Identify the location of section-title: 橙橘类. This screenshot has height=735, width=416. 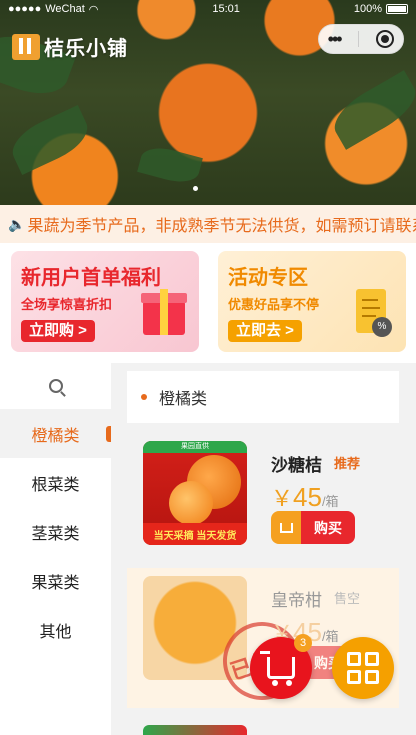
(183, 399).